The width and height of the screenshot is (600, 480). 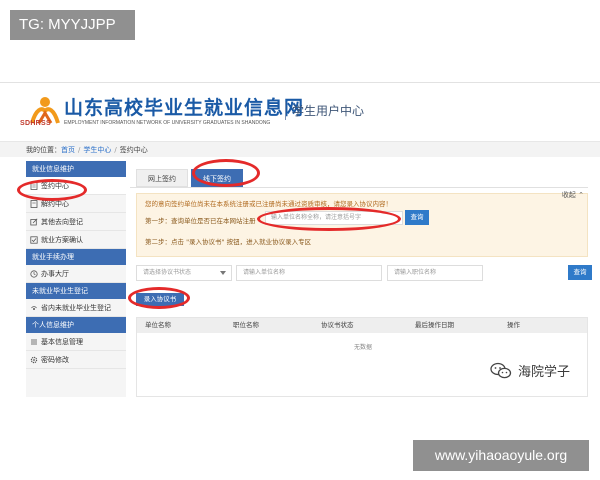 I want to click on sidebar-item-plan-confirm: 就业方案确认, so click(x=76, y=240).